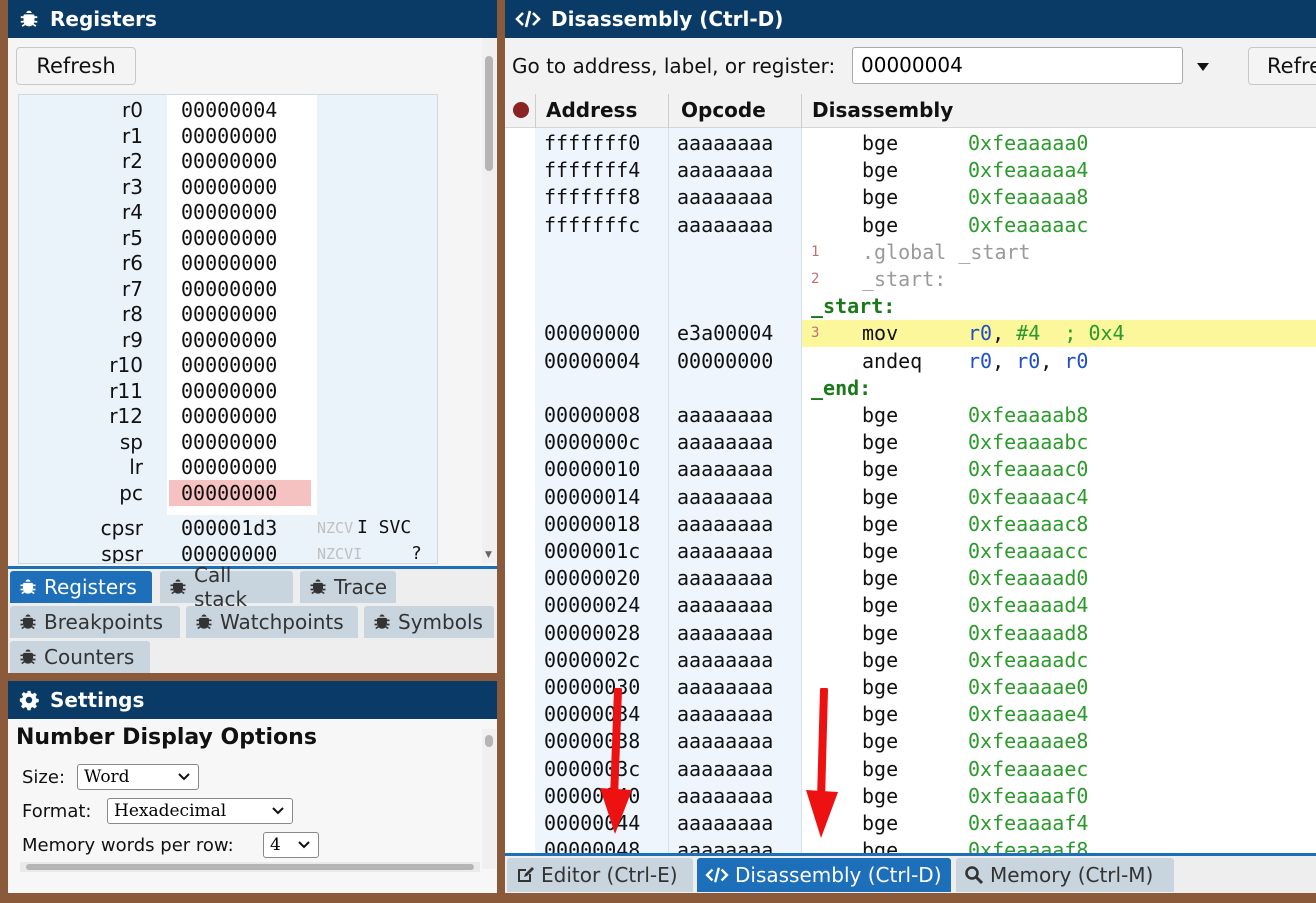 The width and height of the screenshot is (1316, 903). I want to click on tab-memory: Memory (Ctrl-M), so click(1065, 875).